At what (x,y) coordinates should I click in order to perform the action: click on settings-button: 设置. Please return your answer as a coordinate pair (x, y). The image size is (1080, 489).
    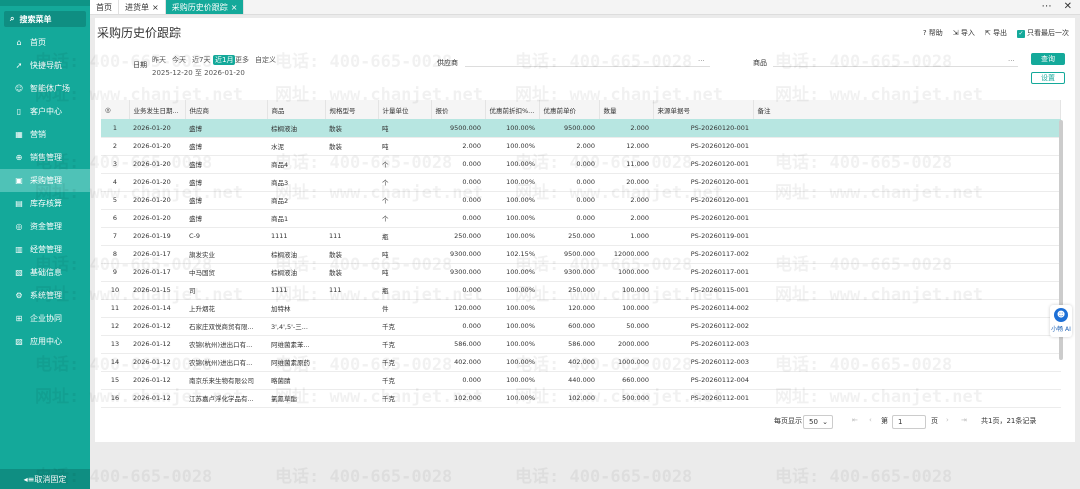
    Looking at the image, I should click on (1048, 78).